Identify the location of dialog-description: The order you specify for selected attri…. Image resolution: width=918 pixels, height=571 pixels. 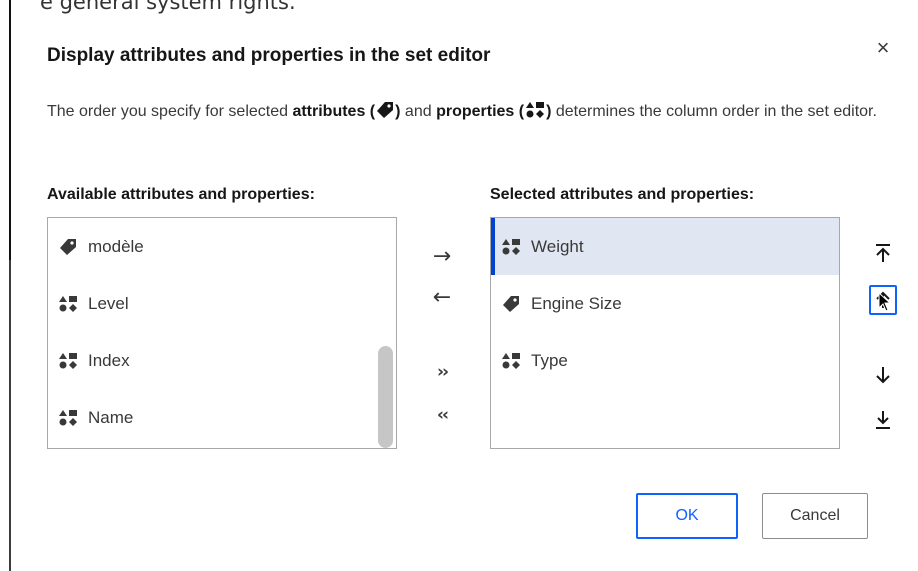
(477, 113).